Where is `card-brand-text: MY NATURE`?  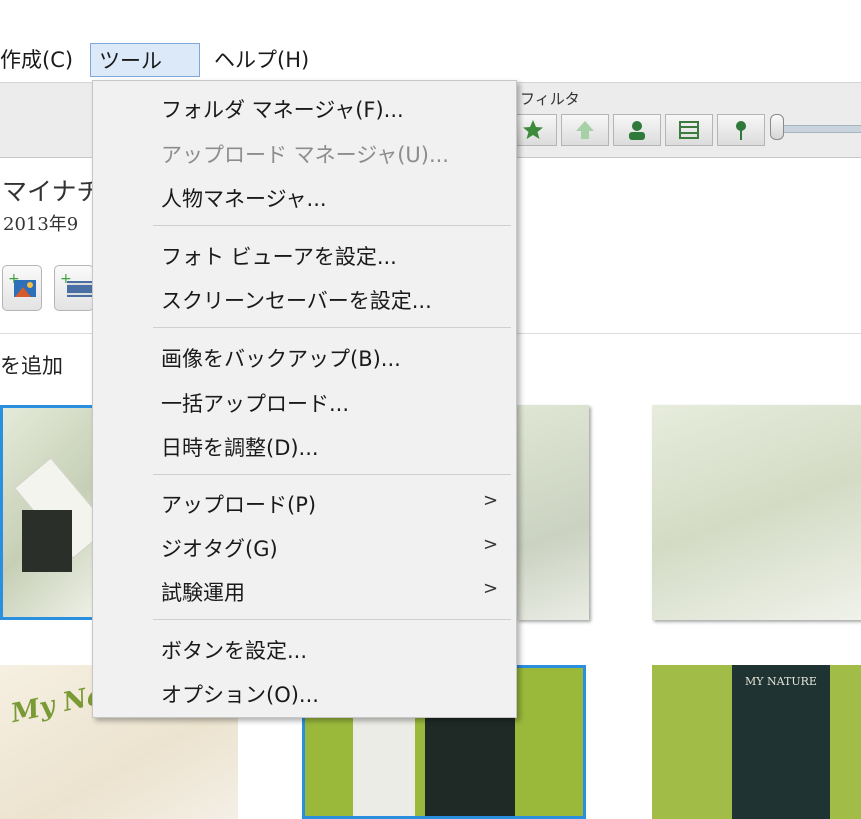
card-brand-text: MY NATURE is located at coordinates (781, 681).